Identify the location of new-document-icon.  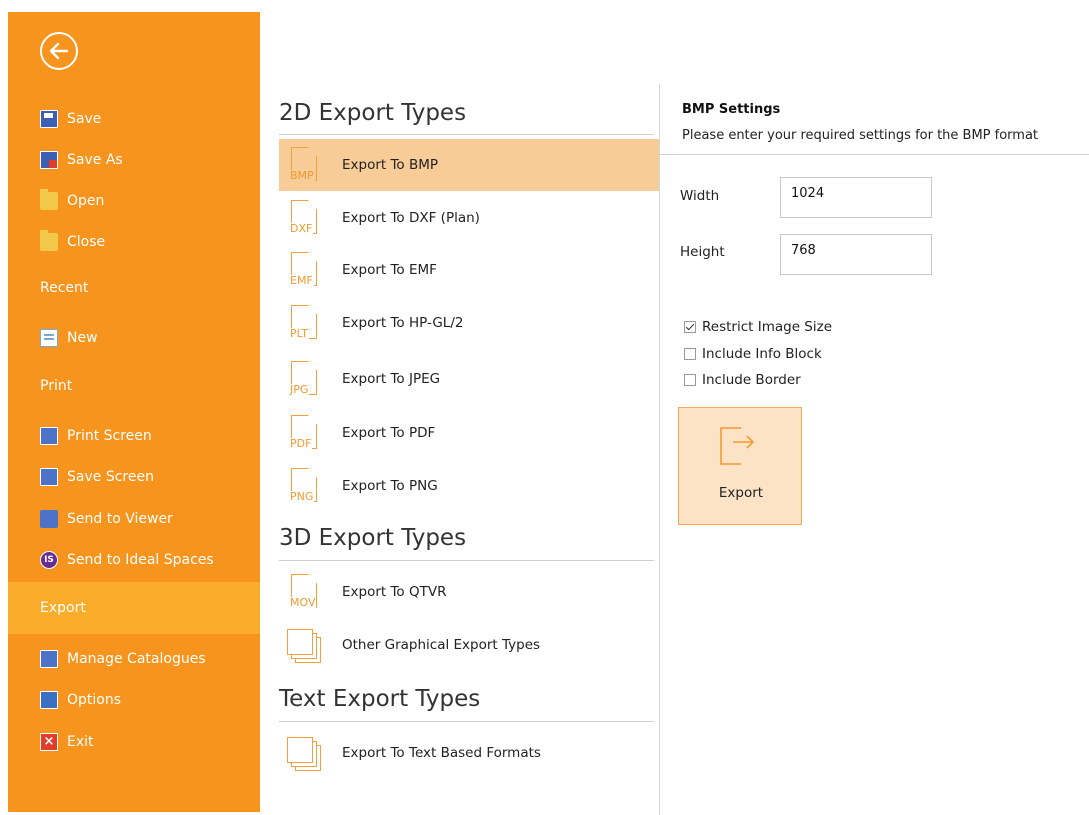
(49, 338).